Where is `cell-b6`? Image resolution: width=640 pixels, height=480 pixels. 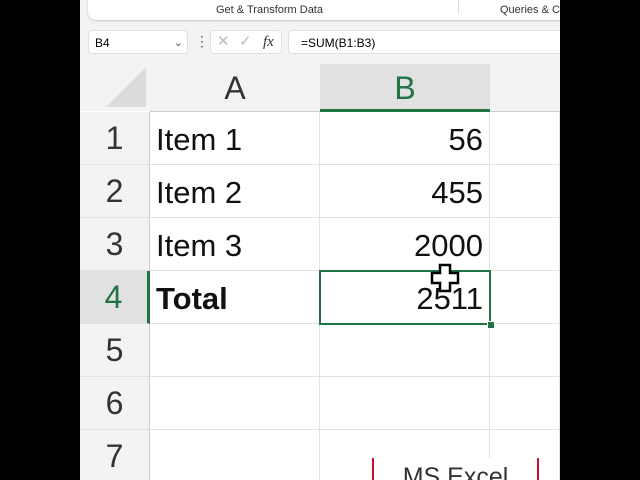
cell-b6 is located at coordinates (405, 403).